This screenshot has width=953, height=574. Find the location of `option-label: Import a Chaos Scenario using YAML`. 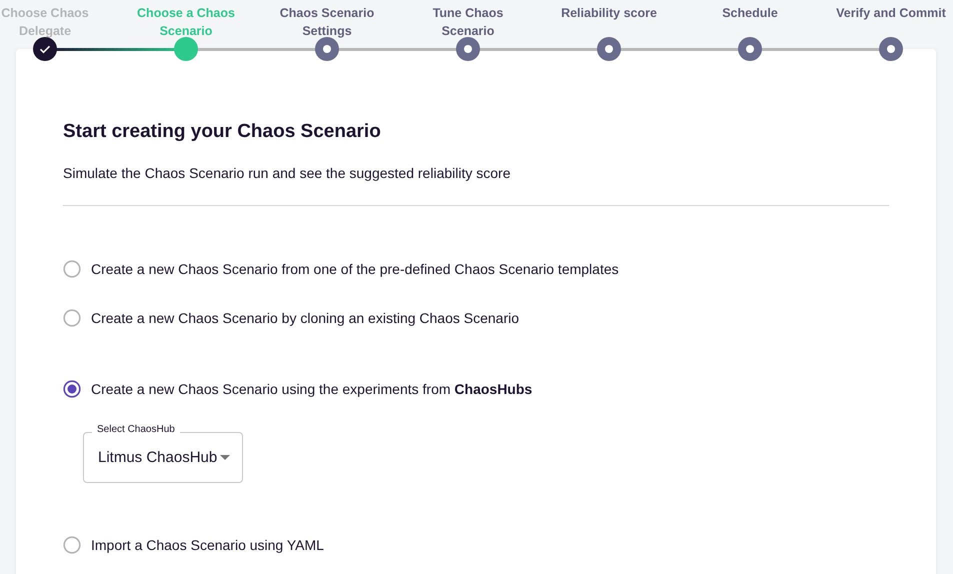

option-label: Import a Chaos Scenario using YAML is located at coordinates (207, 544).